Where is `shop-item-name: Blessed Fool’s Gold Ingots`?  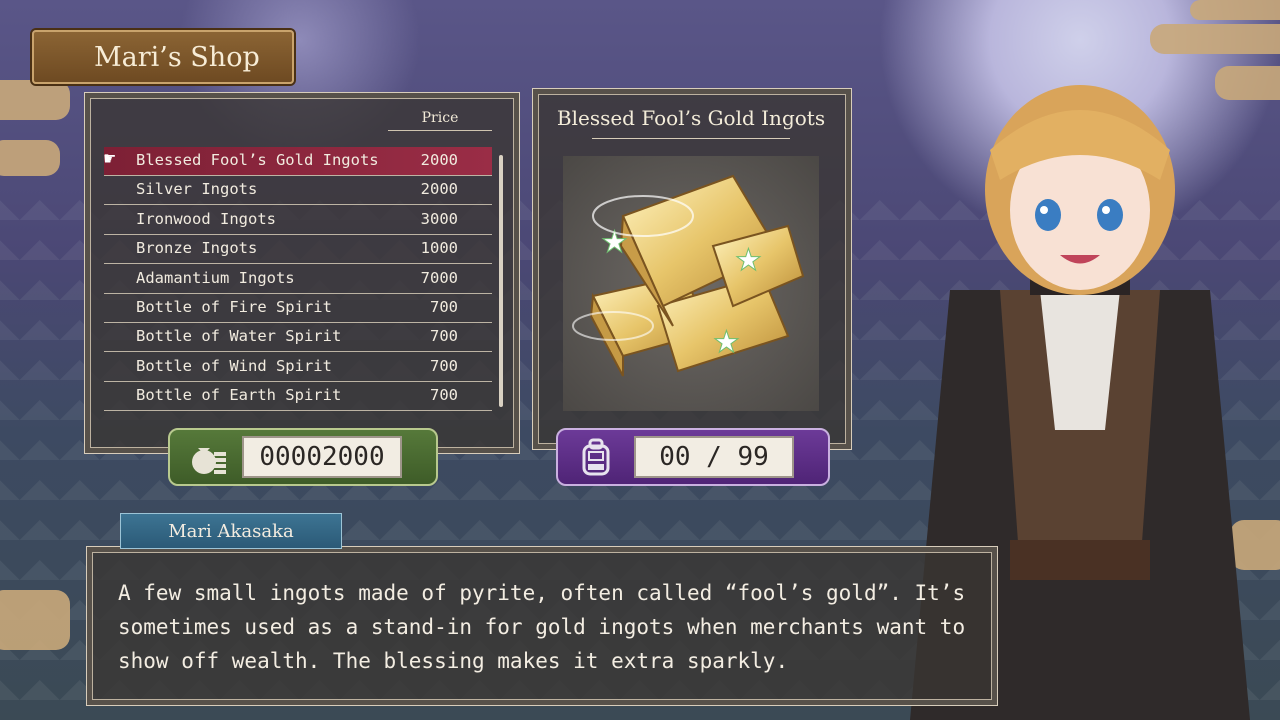 shop-item-name: Blessed Fool’s Gold Ingots is located at coordinates (257, 160).